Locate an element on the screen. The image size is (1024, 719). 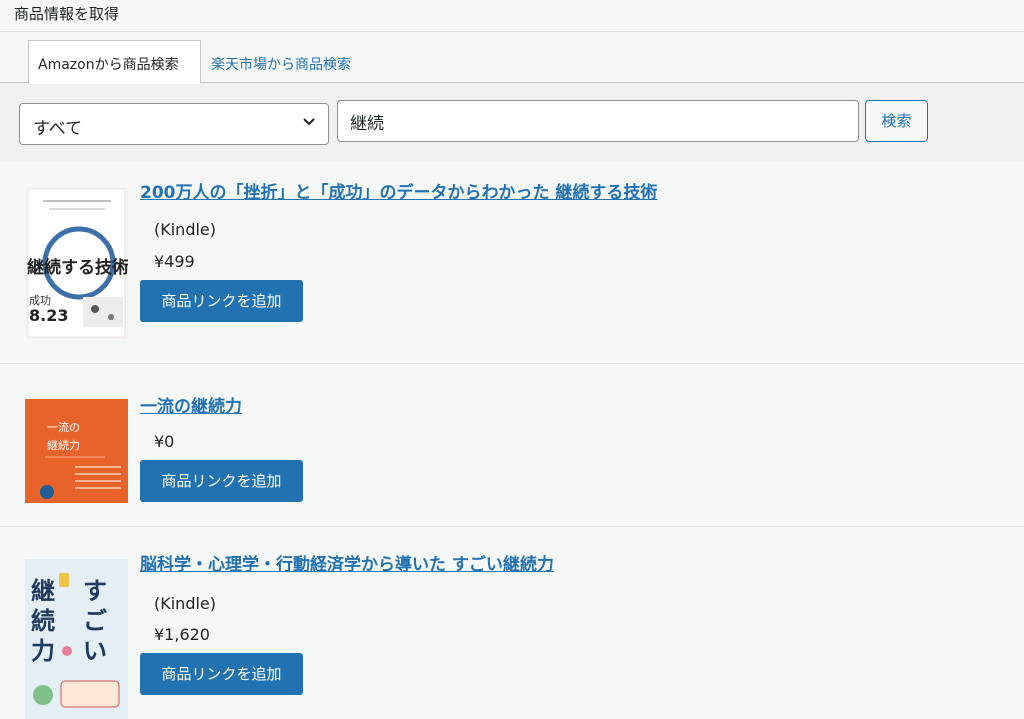
panel-header: 商品情報を取得 is located at coordinates (512, 16).